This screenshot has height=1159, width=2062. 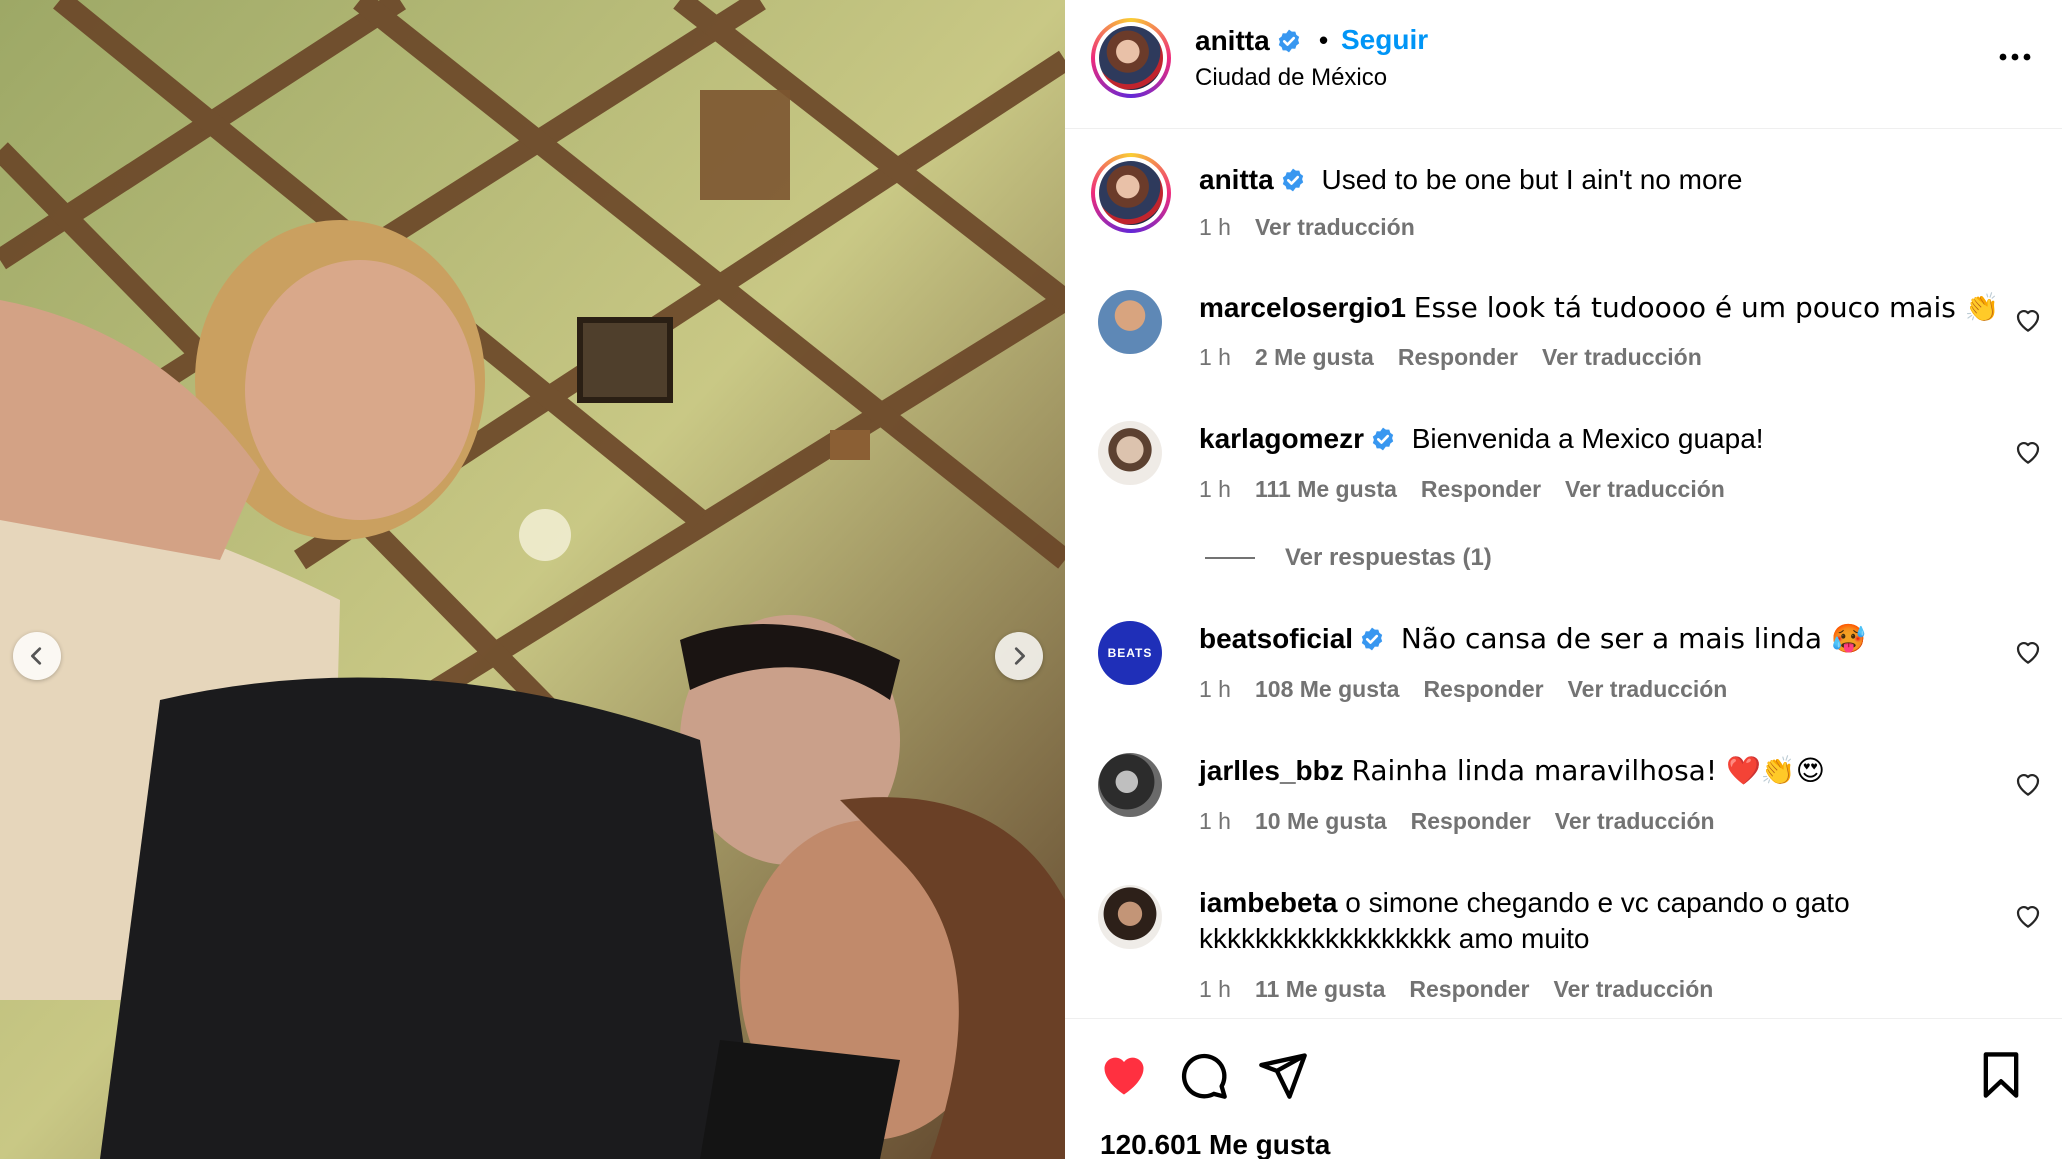 I want to click on comment-meta: 1 h 11 Me gusta Responder Ver traducción, so click(x=1468, y=989).